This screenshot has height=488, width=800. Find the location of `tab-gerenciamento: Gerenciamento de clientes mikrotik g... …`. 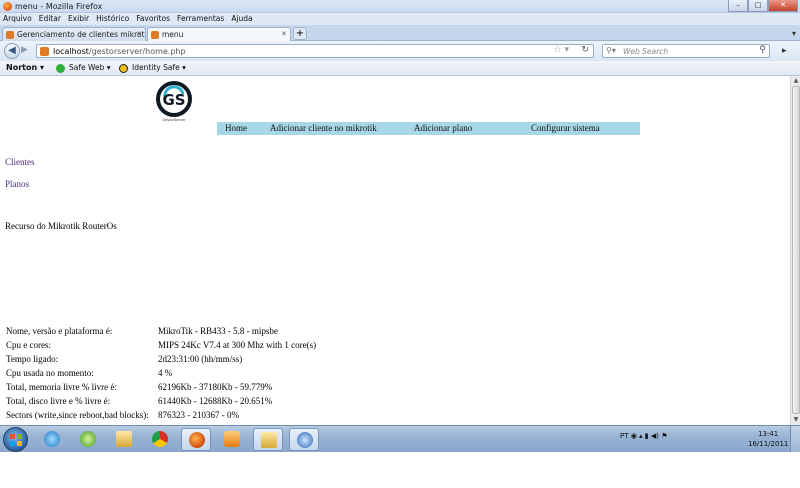

tab-gerenciamento: Gerenciamento de clientes mikrotik g... … is located at coordinates (74, 34).